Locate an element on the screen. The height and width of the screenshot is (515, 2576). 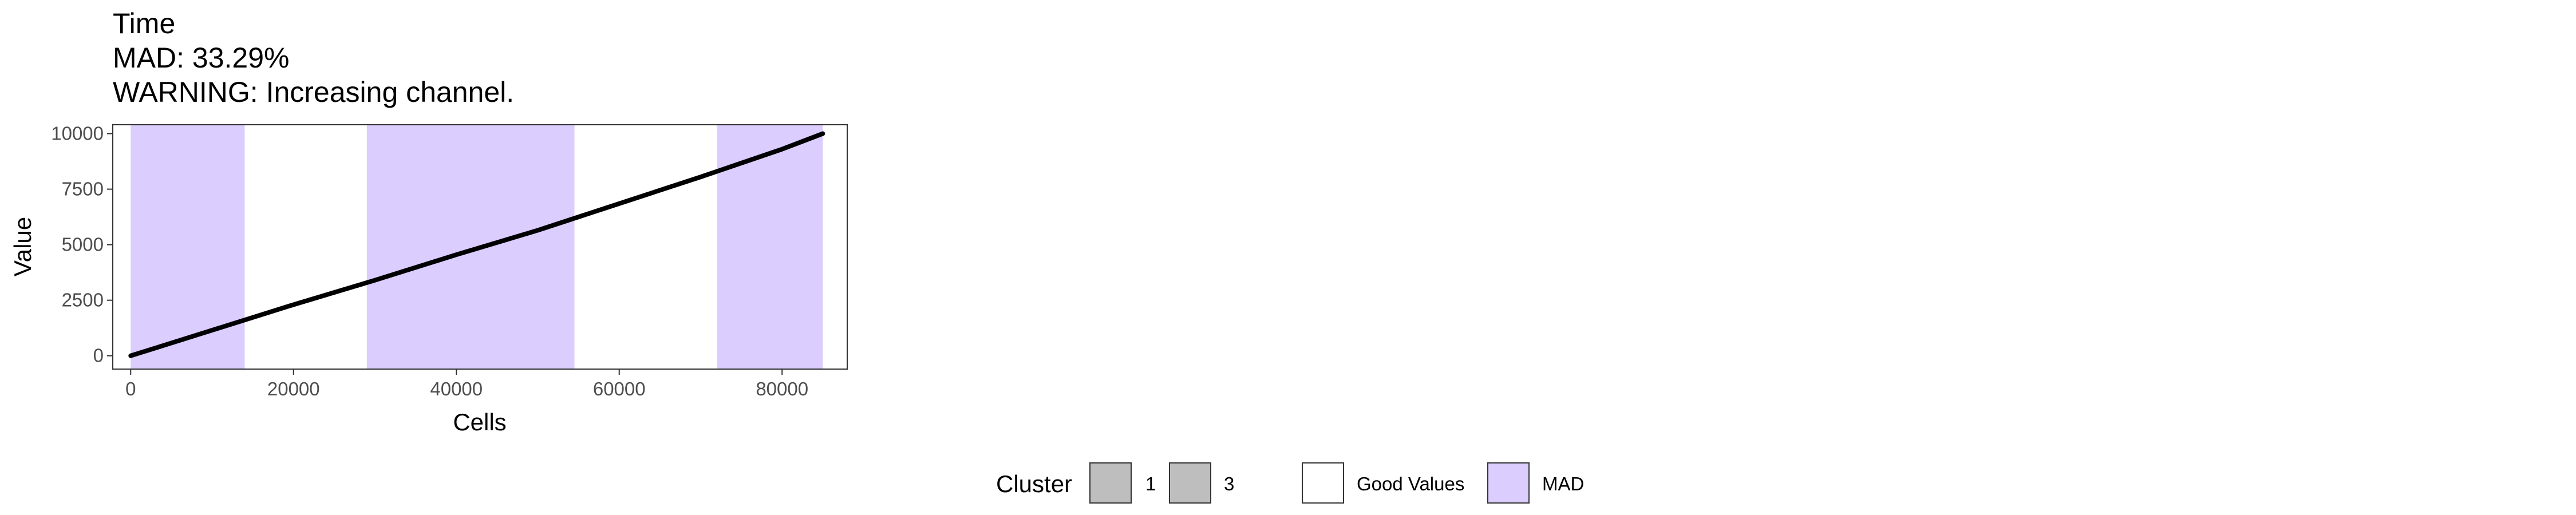
legend-label-1: 1 is located at coordinates (1150, 483).